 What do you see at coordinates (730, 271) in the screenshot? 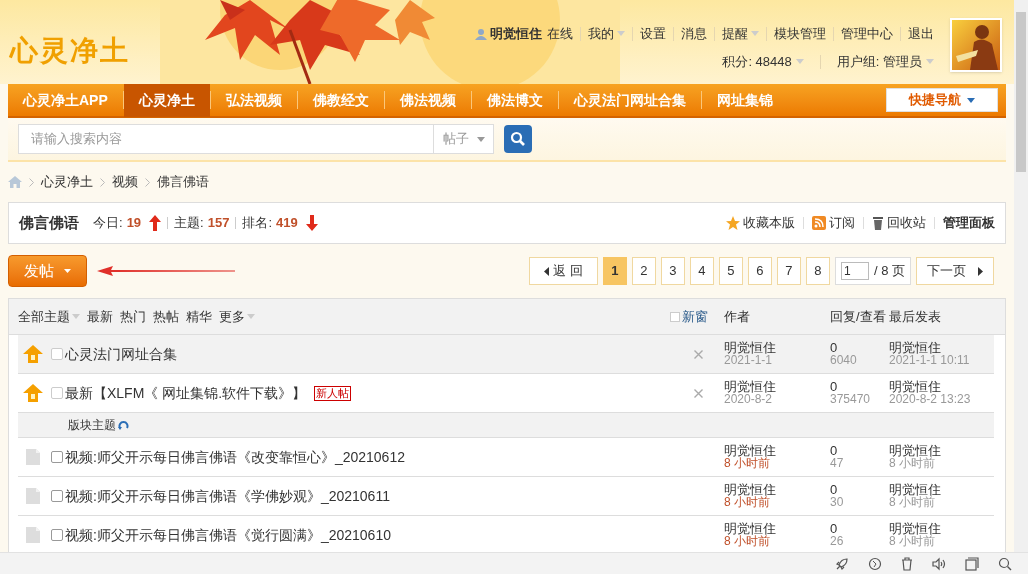
I see `page-number-link: 5` at bounding box center [730, 271].